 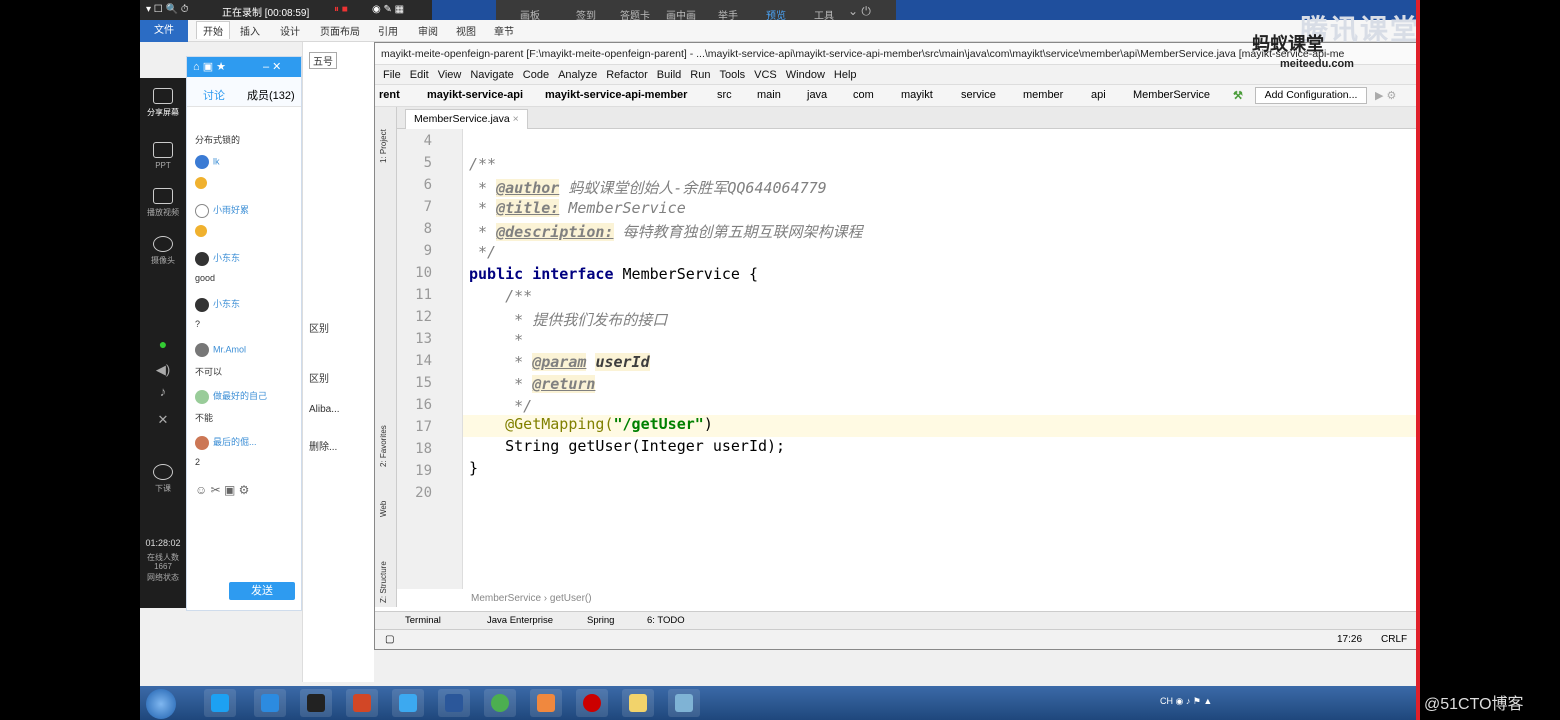 What do you see at coordinates (466, 119) in the screenshot?
I see `editor-tab-memberservice: MemberService.java ×` at bounding box center [466, 119].